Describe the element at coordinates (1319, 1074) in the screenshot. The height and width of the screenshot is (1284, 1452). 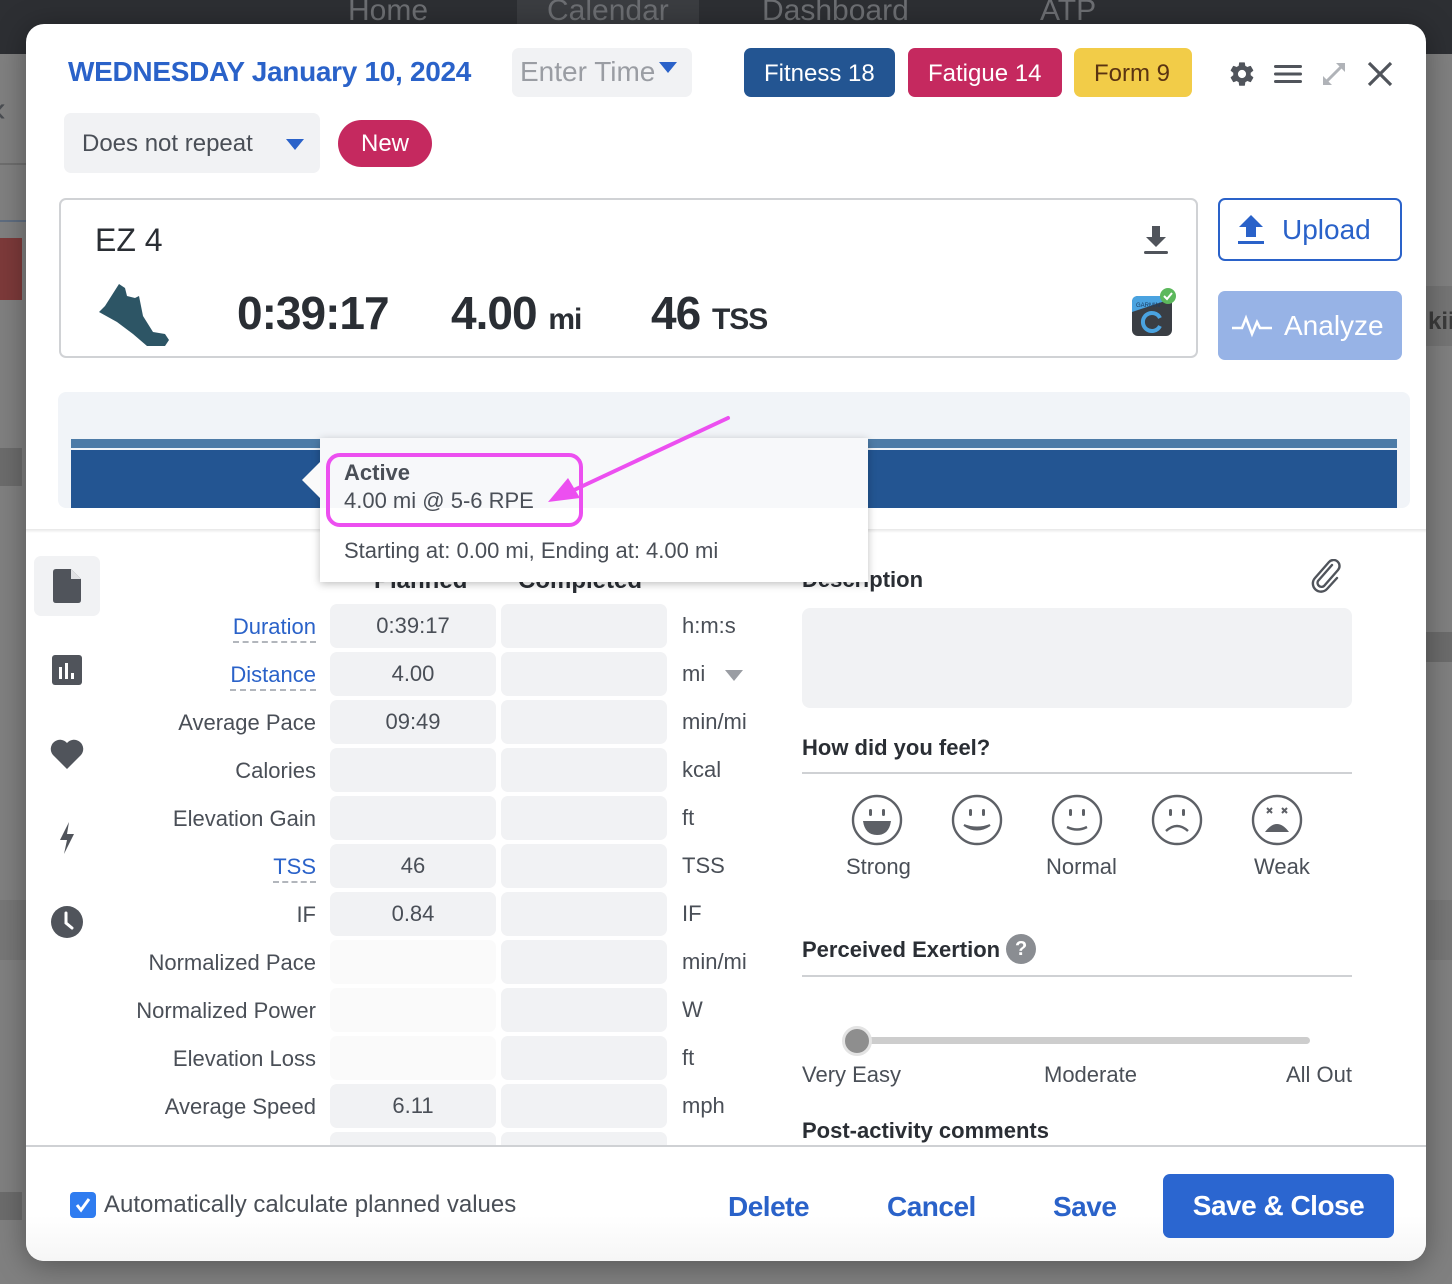
I see `exertion-label-max: All Out` at that location.